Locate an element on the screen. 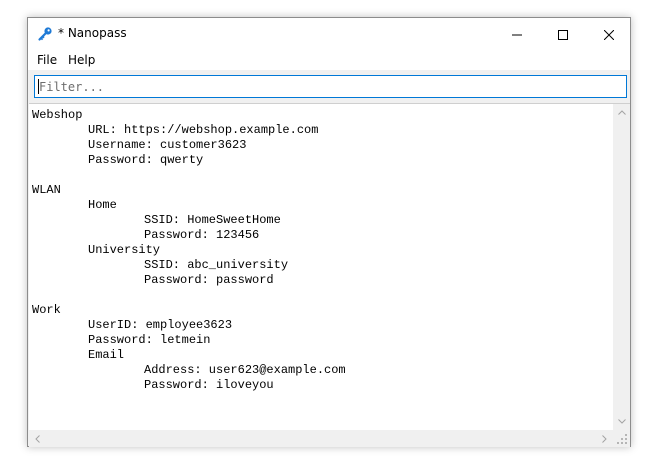  text-line: SSID: HomeSweetHome is located at coordinates (212, 220).